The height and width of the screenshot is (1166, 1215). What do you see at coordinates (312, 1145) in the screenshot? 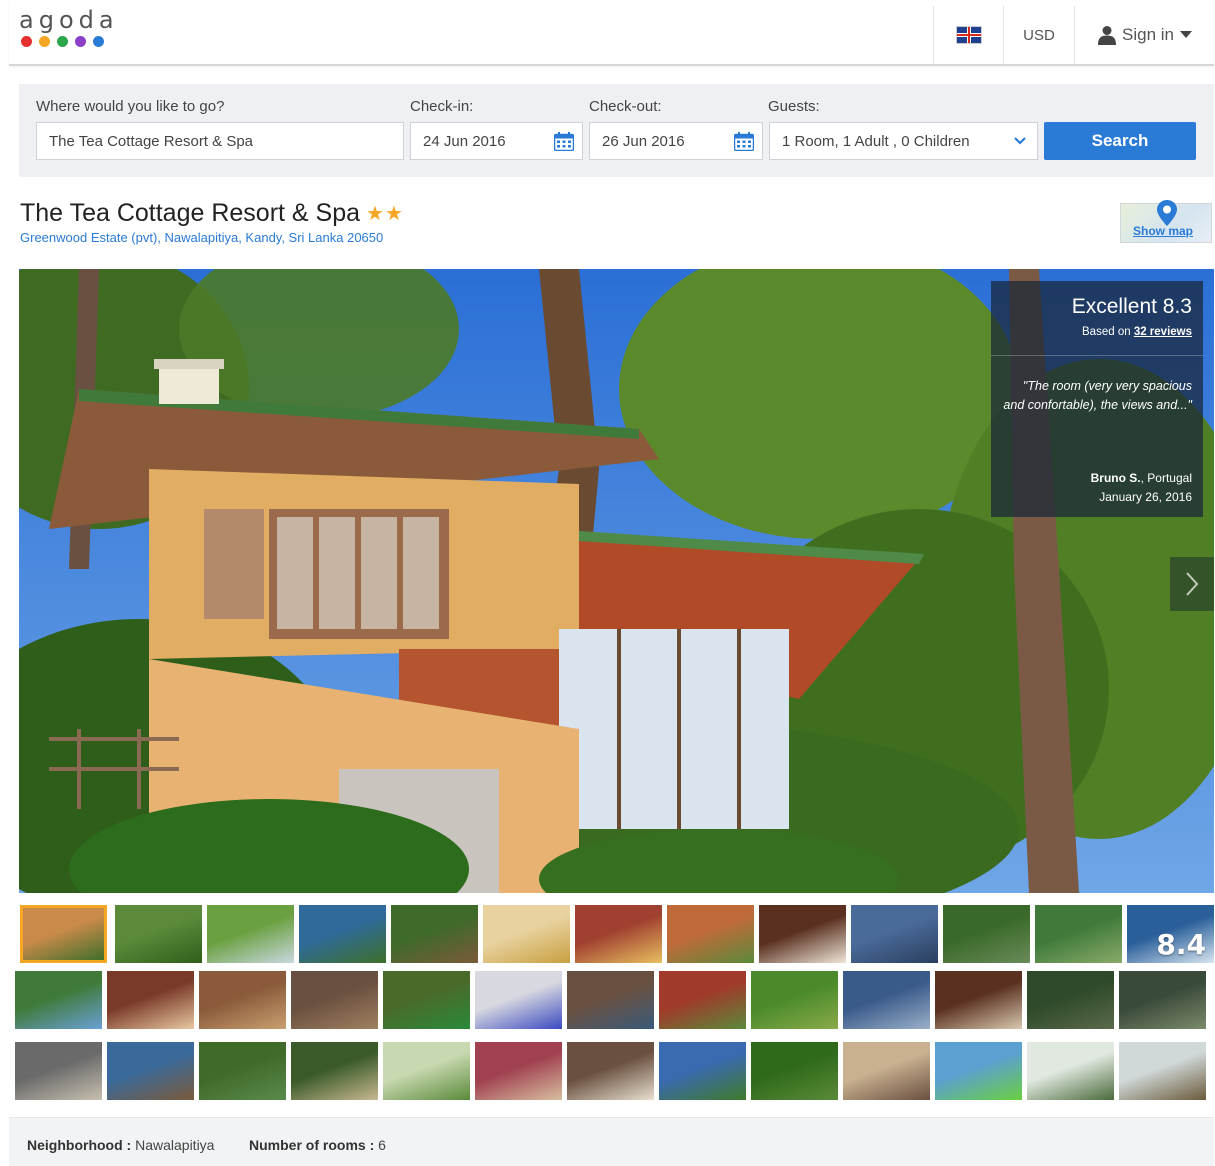
I see `rooms-label: Number of rooms :` at bounding box center [312, 1145].